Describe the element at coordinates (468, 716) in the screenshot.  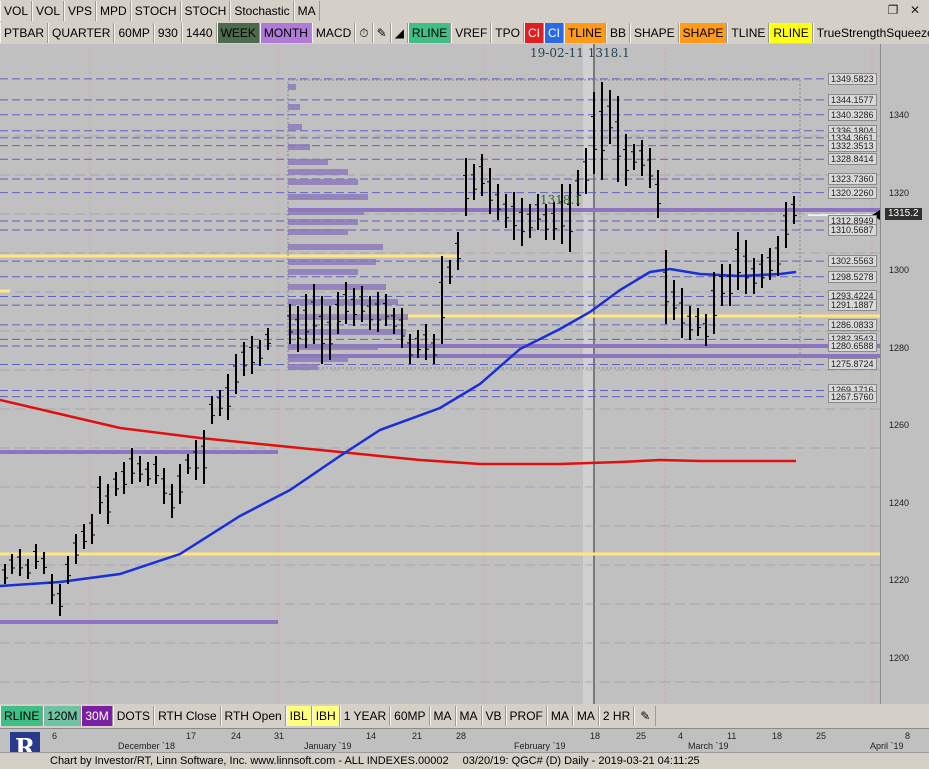
I see `bottom-button-11: MA` at that location.